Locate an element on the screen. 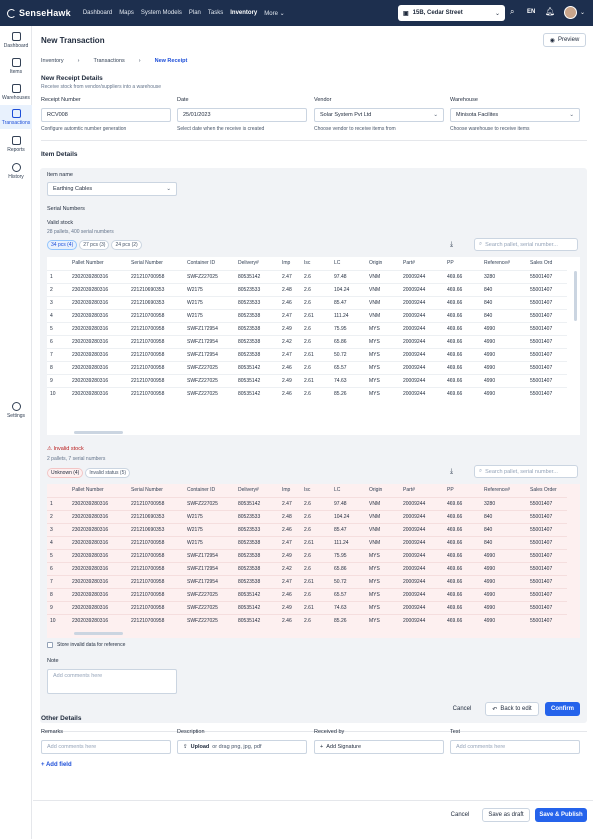 This screenshot has width=593, height=839. sidebar-item-items: Items is located at coordinates (16, 66).